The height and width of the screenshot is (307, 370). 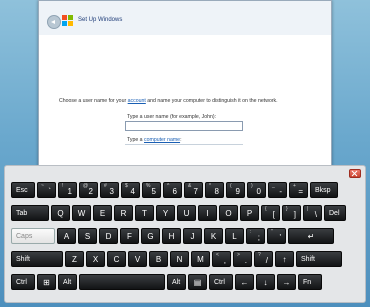 I want to click on key-f: F, so click(x=129, y=236).